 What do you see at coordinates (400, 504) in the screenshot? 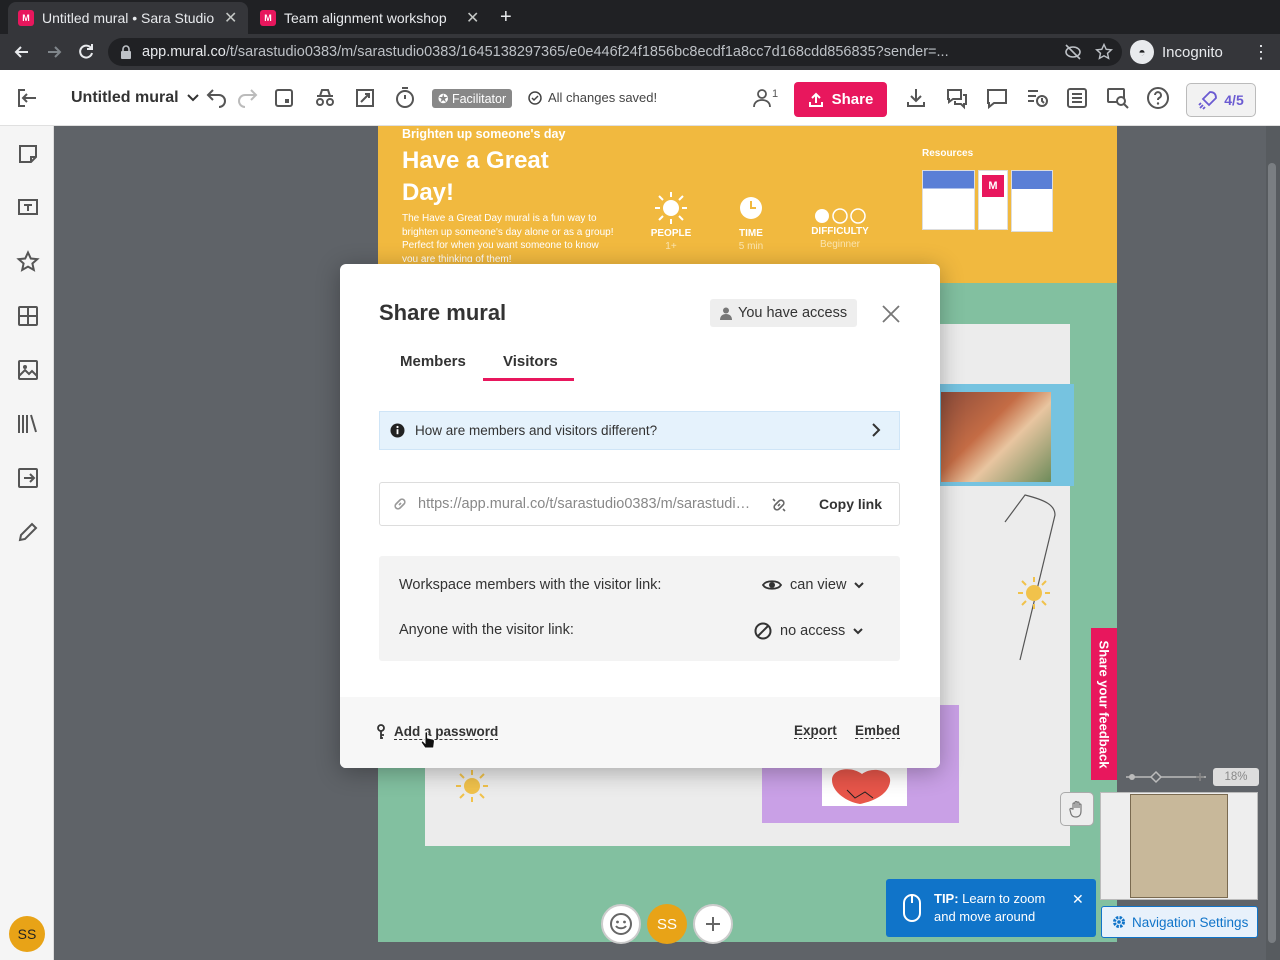
I see `link-icon` at bounding box center [400, 504].